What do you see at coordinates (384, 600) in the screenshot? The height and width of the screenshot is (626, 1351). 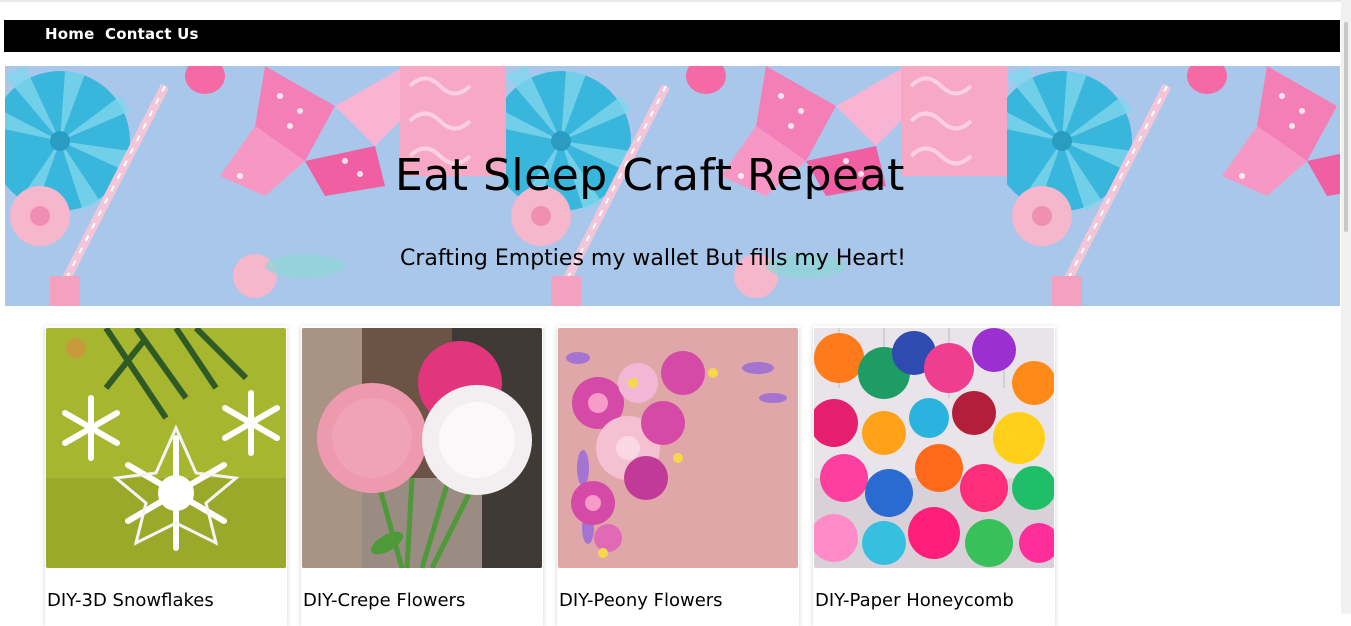 I see `card-title: DIY-Crepe Flowers` at bounding box center [384, 600].